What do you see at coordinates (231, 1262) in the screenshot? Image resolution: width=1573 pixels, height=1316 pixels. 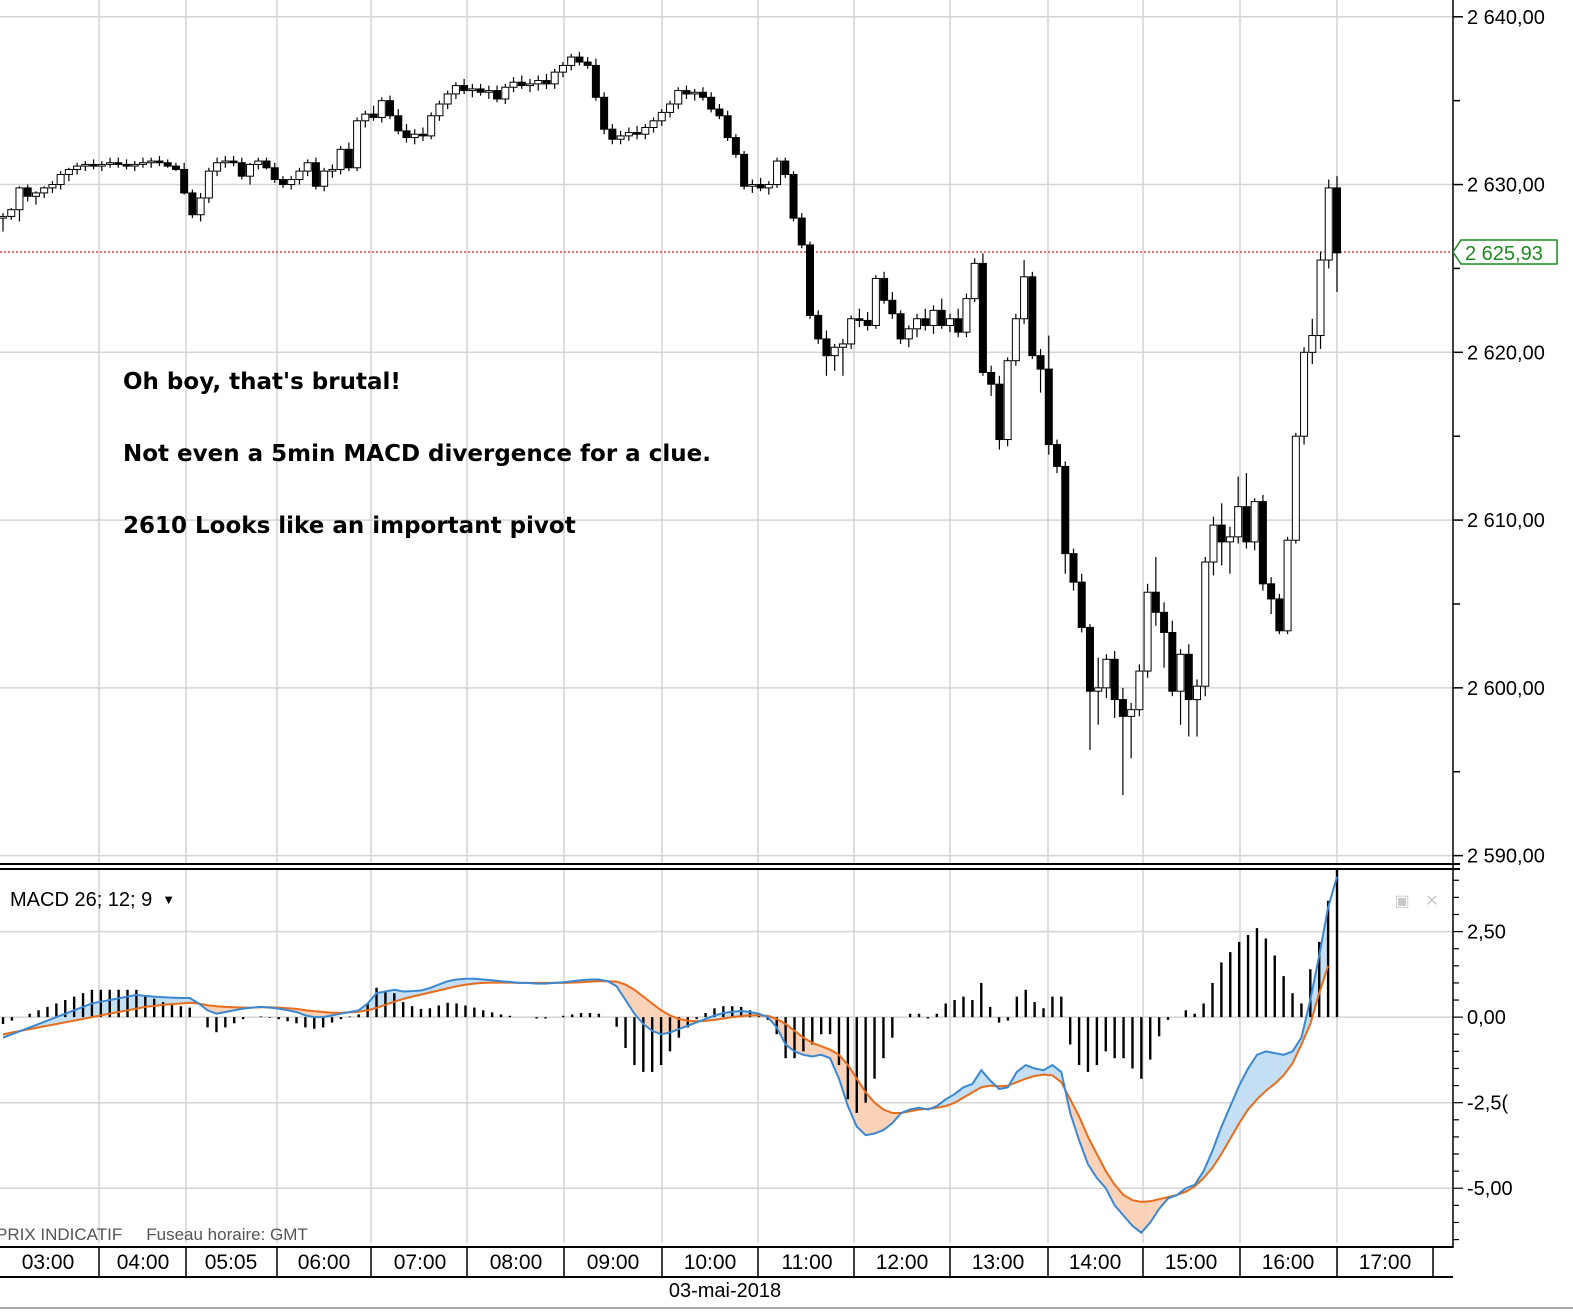 I see `time-tick-label: 05:05` at bounding box center [231, 1262].